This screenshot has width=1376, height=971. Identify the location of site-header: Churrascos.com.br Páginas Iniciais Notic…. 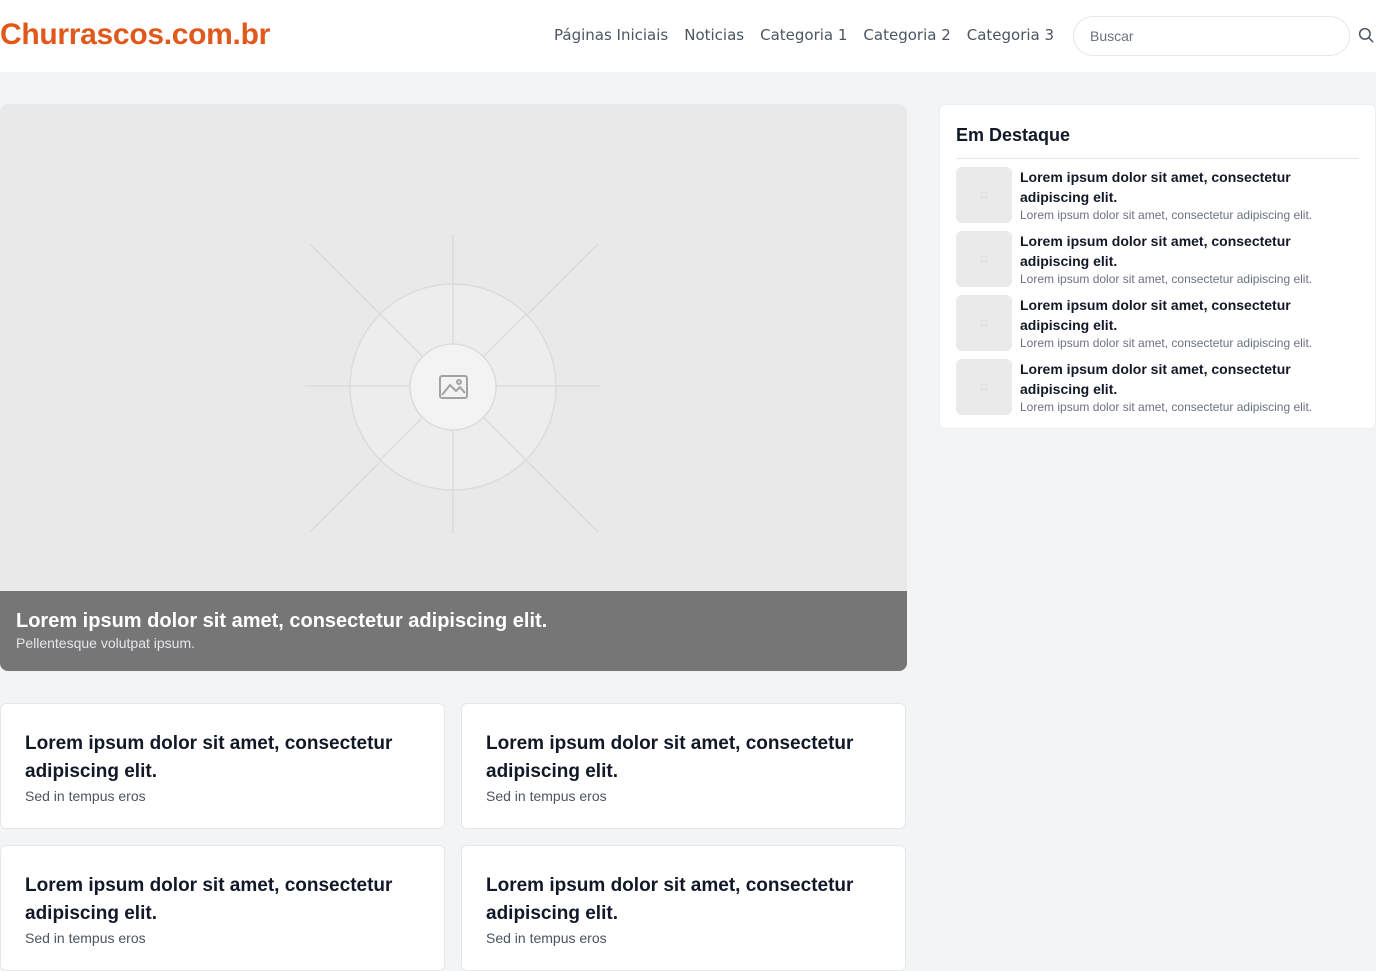
(688, 36).